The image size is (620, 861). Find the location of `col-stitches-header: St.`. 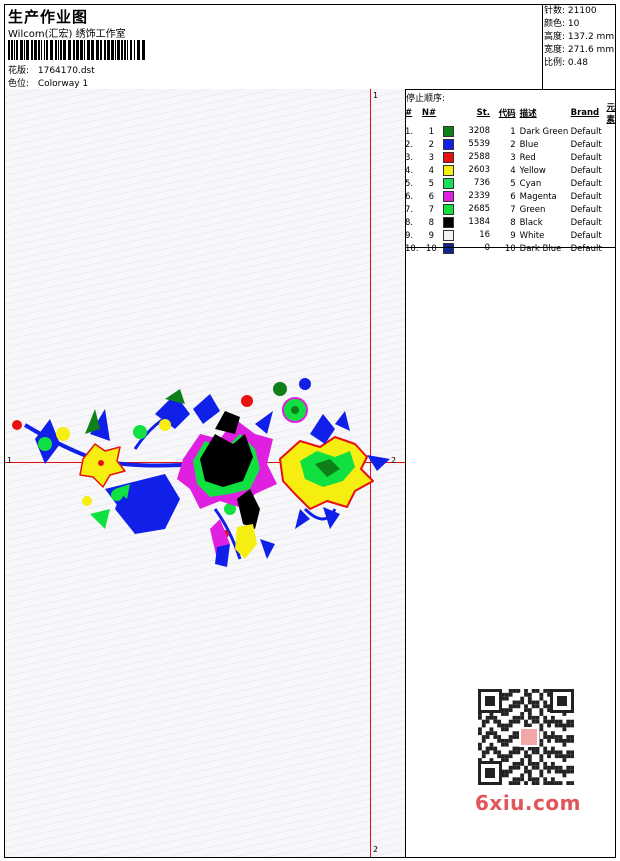

col-stitches-header: St. is located at coordinates (483, 113).